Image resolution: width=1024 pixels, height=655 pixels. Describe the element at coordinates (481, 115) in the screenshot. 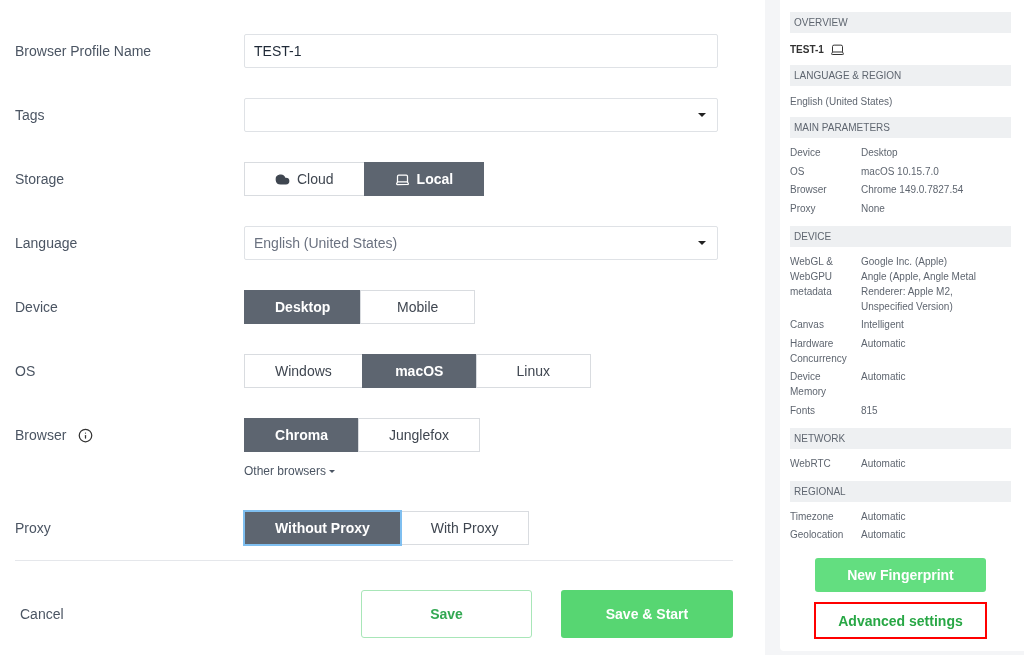

I see `dropdown-field` at that location.